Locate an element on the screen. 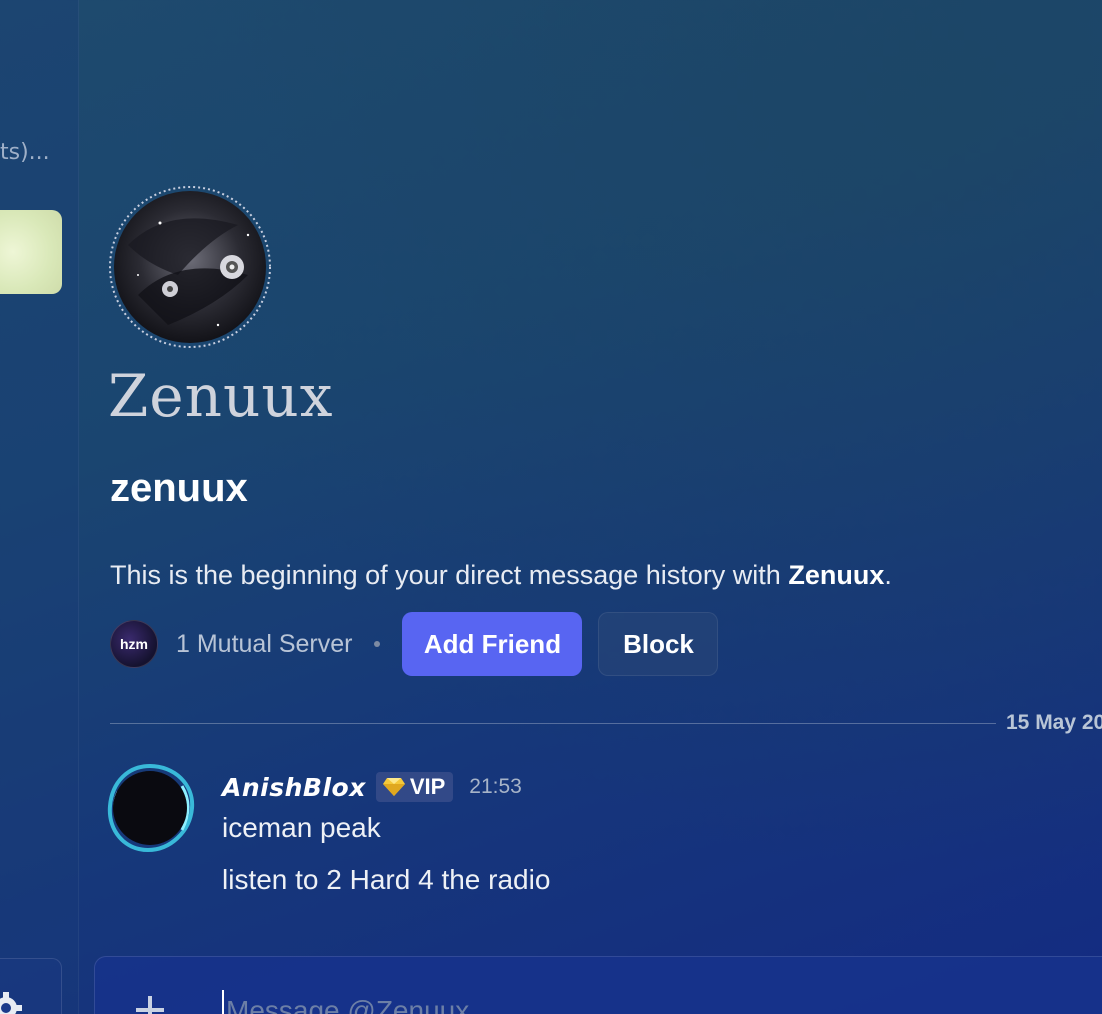 This screenshot has width=1102, height=1014. add-friend-button: Add Friend is located at coordinates (492, 644).